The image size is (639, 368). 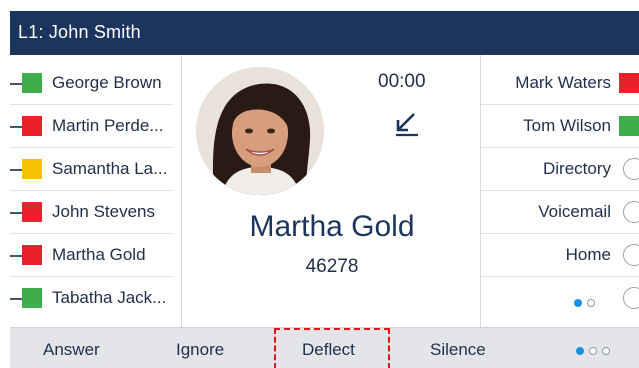 I want to click on line-key-right-1: Mark Waters, so click(x=560, y=83).